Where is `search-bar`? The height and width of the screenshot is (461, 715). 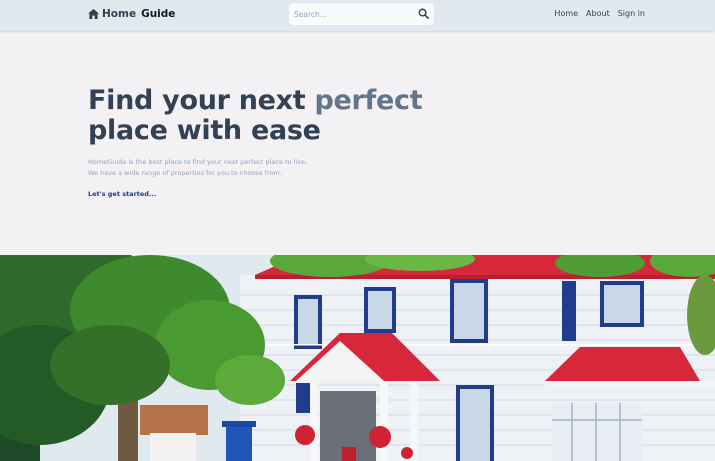
search-bar is located at coordinates (361, 14).